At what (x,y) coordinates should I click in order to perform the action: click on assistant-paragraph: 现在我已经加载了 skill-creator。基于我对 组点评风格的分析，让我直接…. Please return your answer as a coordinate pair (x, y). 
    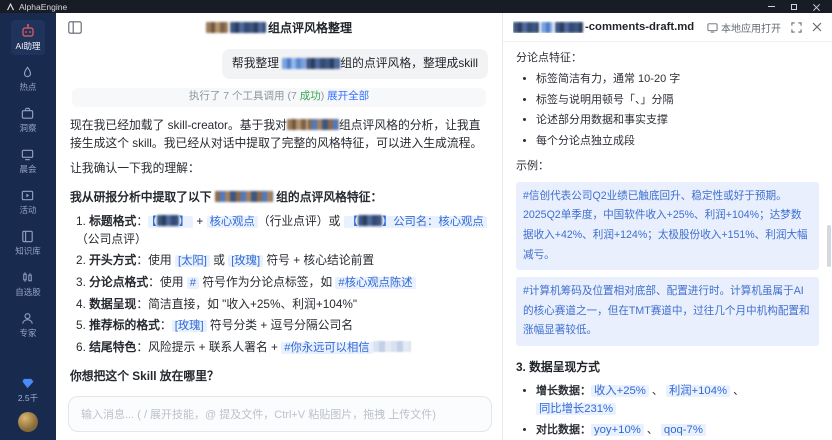
    Looking at the image, I should click on (276, 133).